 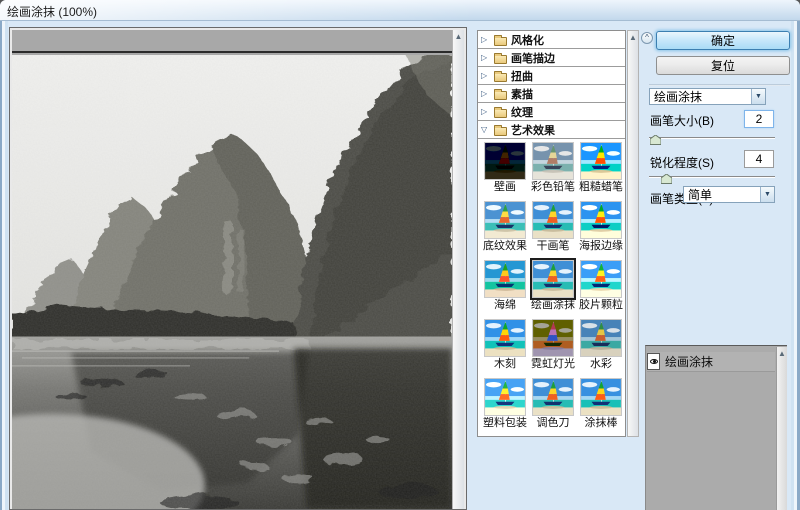 What do you see at coordinates (712, 138) in the screenshot?
I see `brush-size-slider-track` at bounding box center [712, 138].